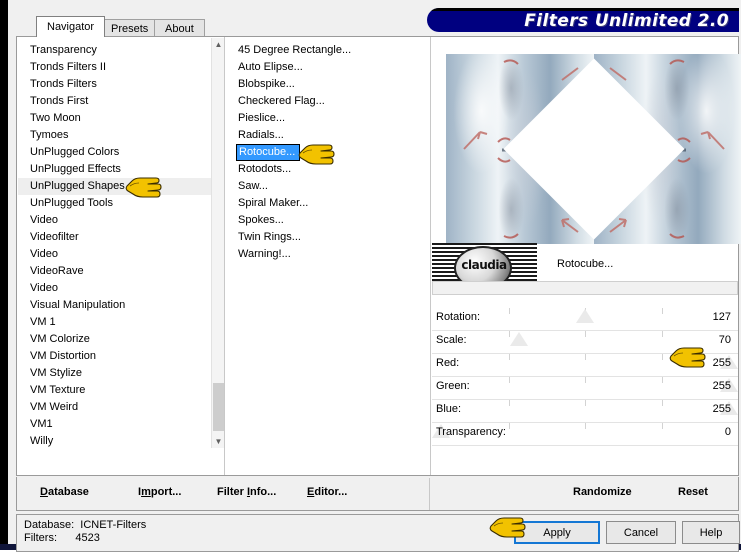 The width and height of the screenshot is (741, 552). I want to click on database-button: Database, so click(64, 492).